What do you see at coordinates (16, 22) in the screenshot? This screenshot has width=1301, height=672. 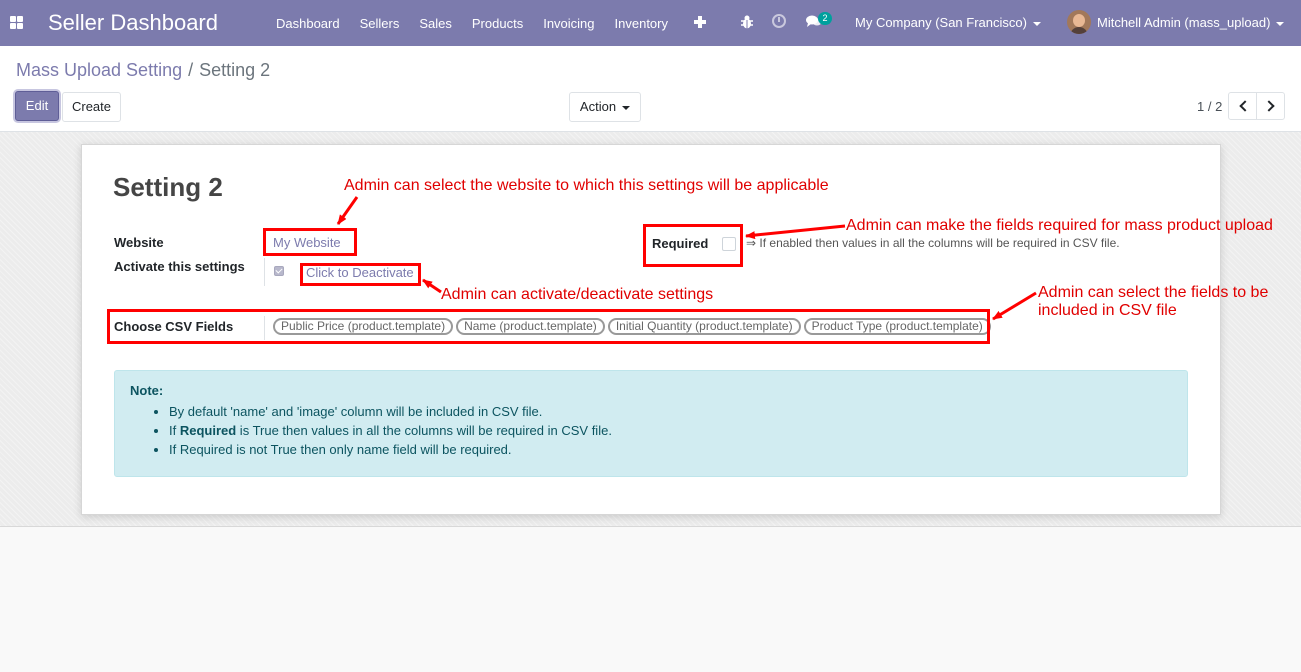 I see `apps-grid-icon` at bounding box center [16, 22].